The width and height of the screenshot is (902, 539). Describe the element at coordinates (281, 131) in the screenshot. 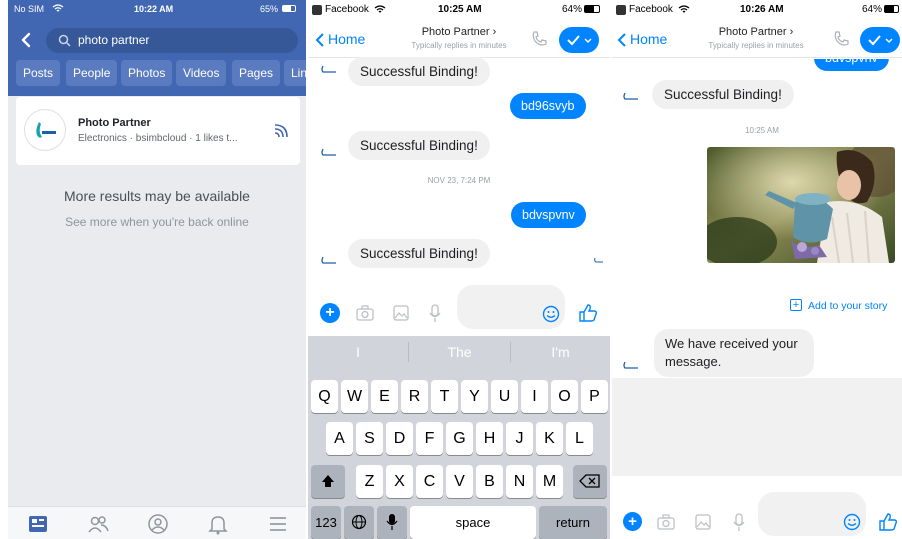

I see `rss-feed-icon` at that location.